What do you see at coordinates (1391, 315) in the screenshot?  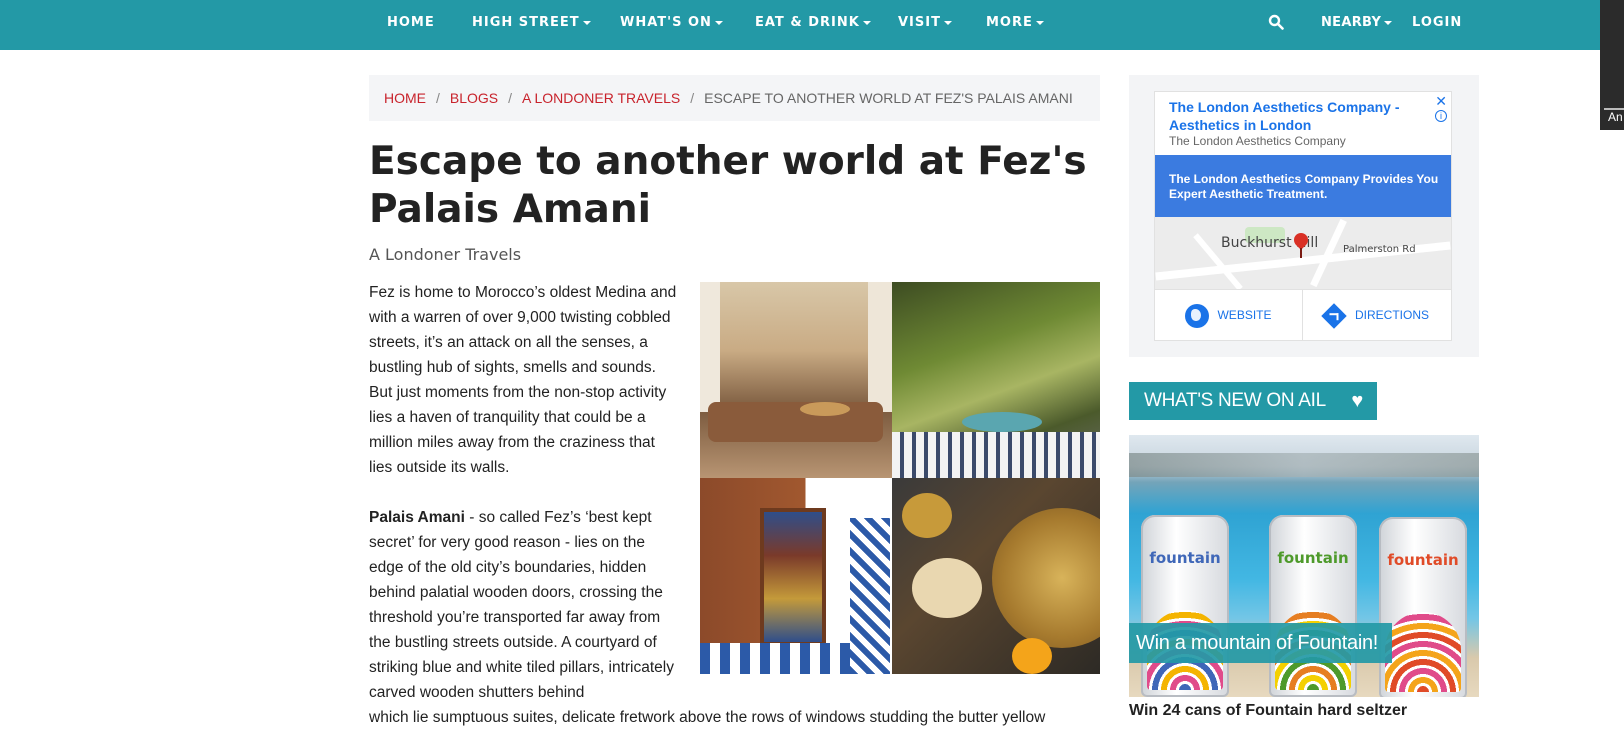 I see `ad-directions-label: DIRECTIONS` at bounding box center [1391, 315].